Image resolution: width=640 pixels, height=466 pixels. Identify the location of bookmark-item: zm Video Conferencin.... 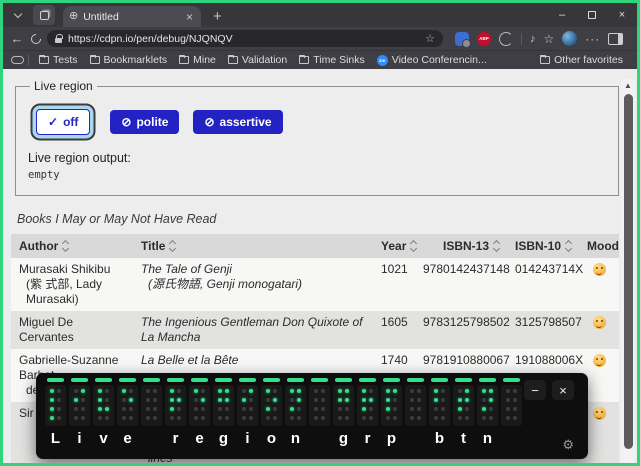
(432, 60).